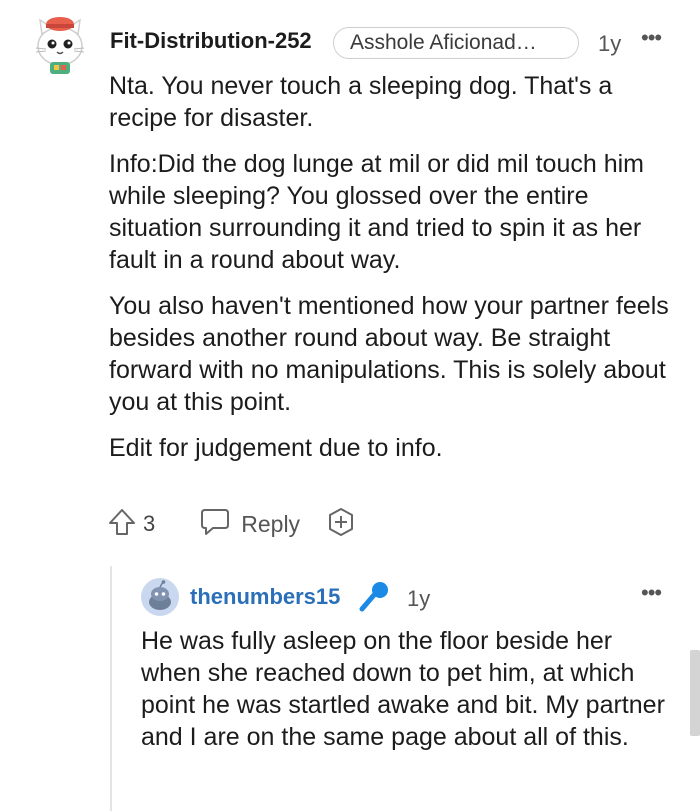  Describe the element at coordinates (374, 599) in the screenshot. I see `microphone-icon` at that location.